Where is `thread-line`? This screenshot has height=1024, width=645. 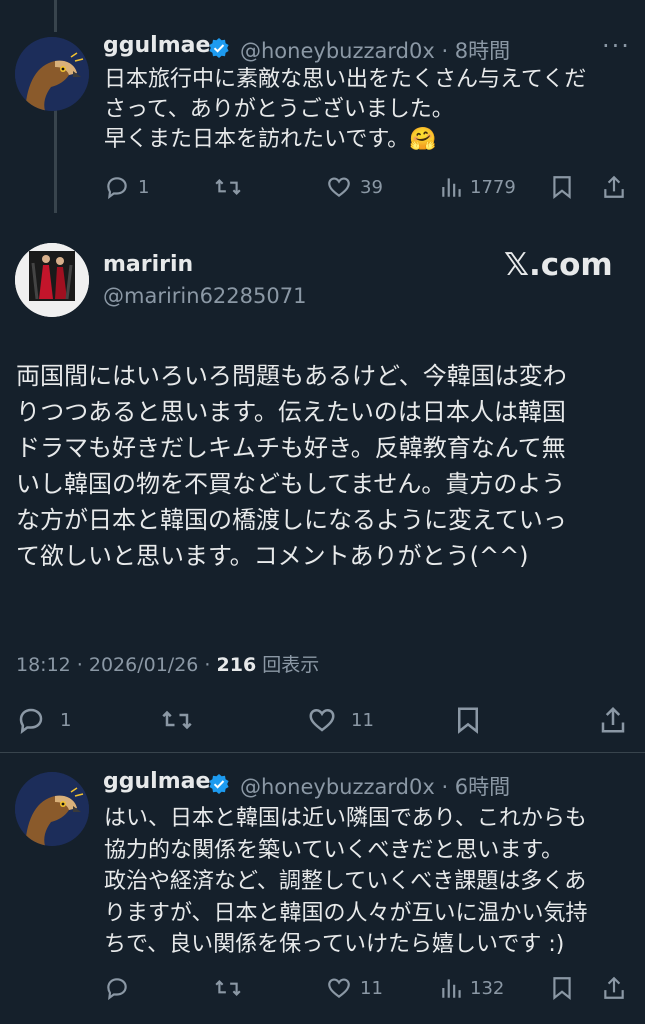 thread-line is located at coordinates (55, 160).